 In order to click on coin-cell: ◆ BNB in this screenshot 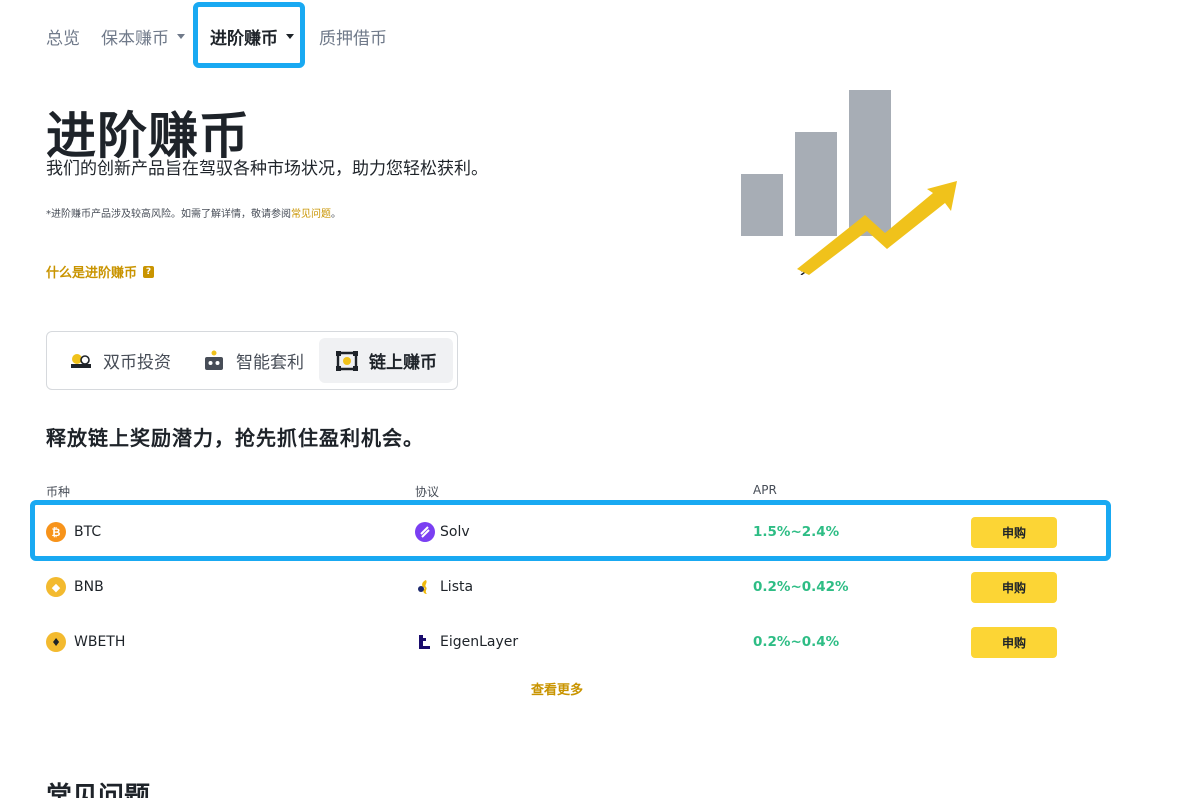, I will do `click(75, 587)`.